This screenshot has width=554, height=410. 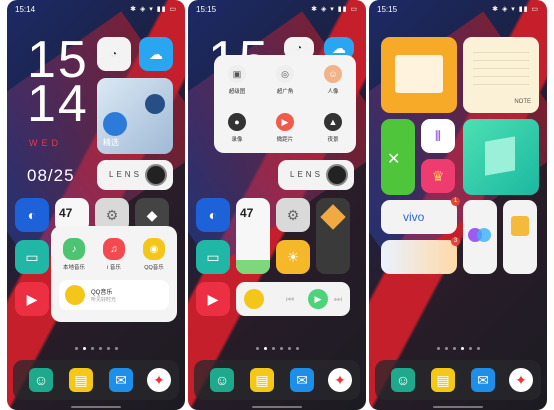 What do you see at coordinates (438, 136) in the screenshot?
I see `voice-app-icon: ⦀` at bounding box center [438, 136].